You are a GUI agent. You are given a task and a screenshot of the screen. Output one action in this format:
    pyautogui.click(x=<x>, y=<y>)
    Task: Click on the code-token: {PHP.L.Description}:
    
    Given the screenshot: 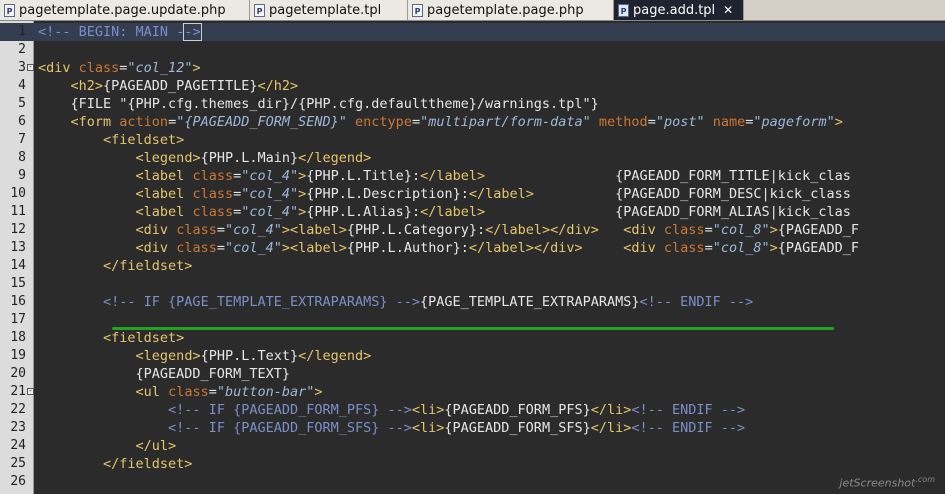 What is the action you would take?
    pyautogui.click(x=387, y=194)
    